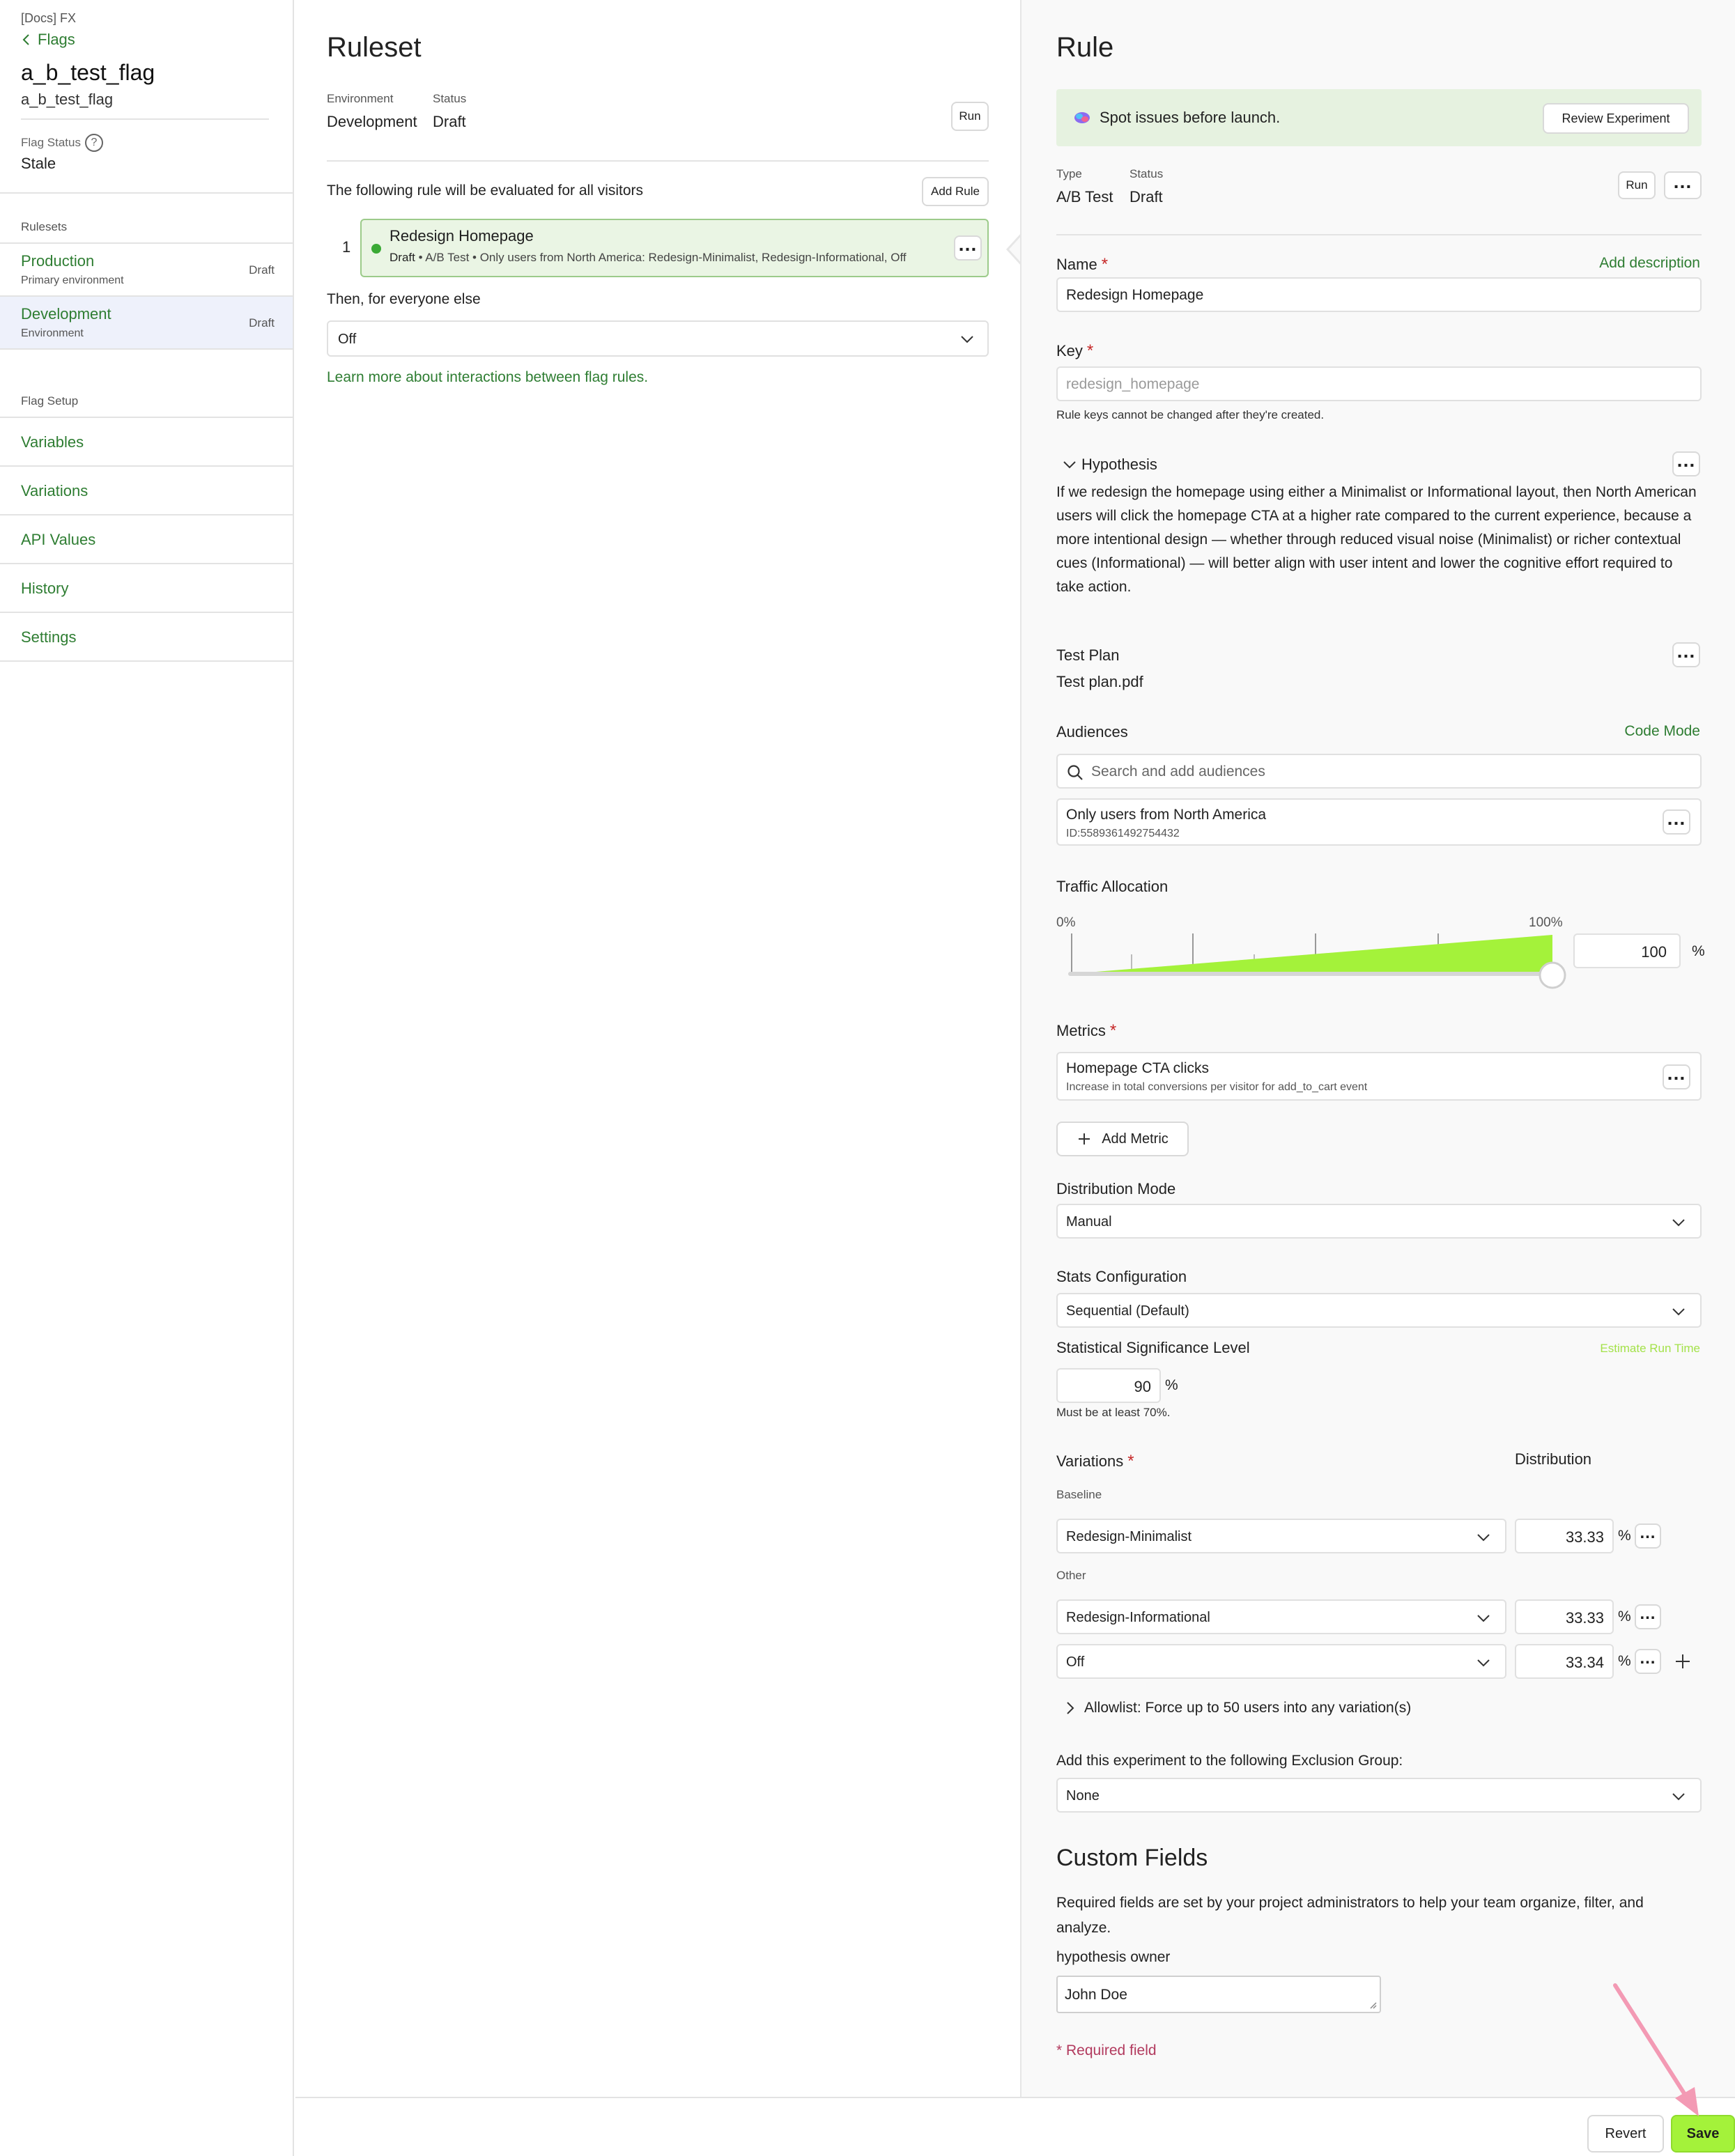 The width and height of the screenshot is (1735, 2156). What do you see at coordinates (1108, 1385) in the screenshot?
I see `significance-input: 90` at bounding box center [1108, 1385].